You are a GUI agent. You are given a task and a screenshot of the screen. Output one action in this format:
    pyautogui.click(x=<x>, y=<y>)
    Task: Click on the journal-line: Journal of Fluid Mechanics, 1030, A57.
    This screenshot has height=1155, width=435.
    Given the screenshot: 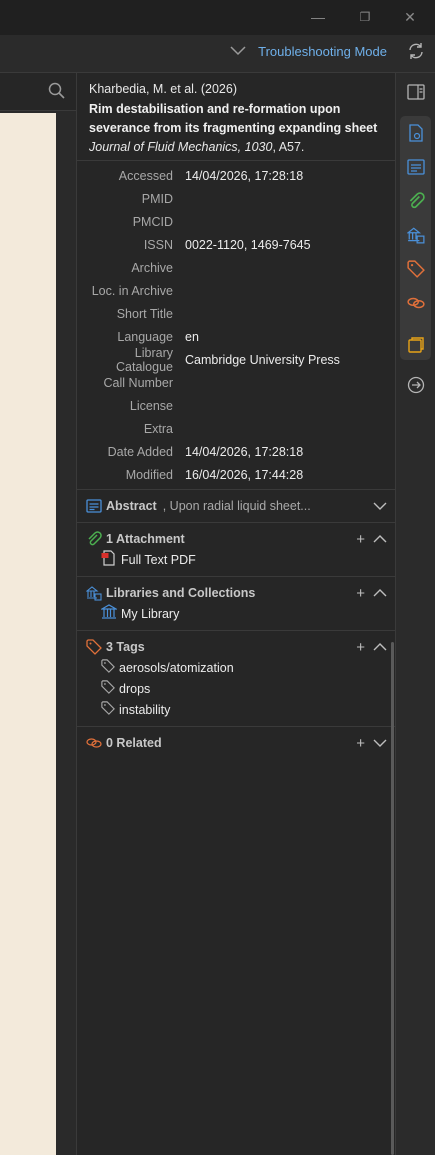 What is the action you would take?
    pyautogui.click(x=237, y=147)
    